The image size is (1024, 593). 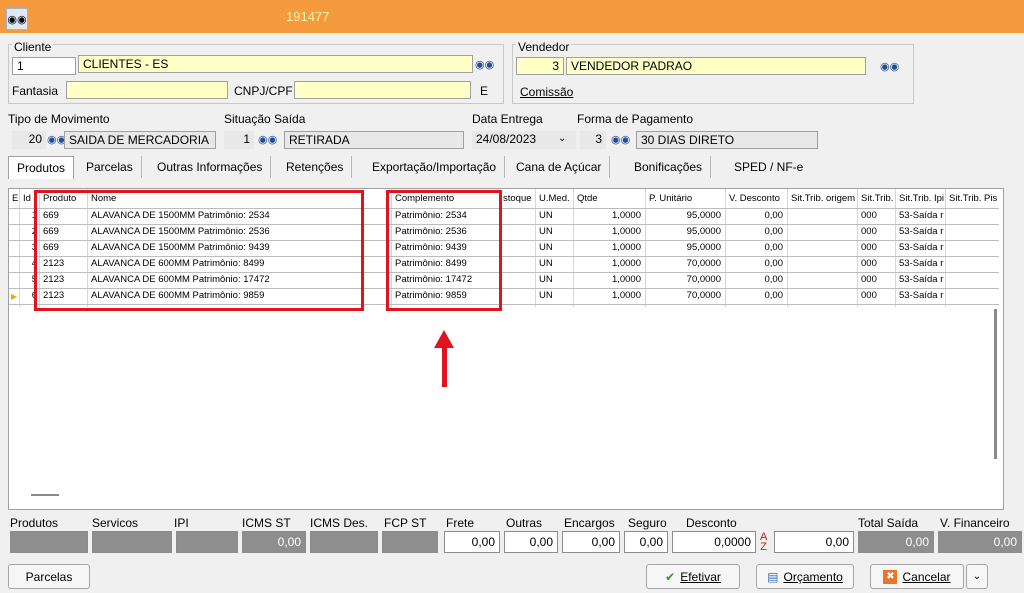 I want to click on orcamento-button-label: Orçamento, so click(x=813, y=576).